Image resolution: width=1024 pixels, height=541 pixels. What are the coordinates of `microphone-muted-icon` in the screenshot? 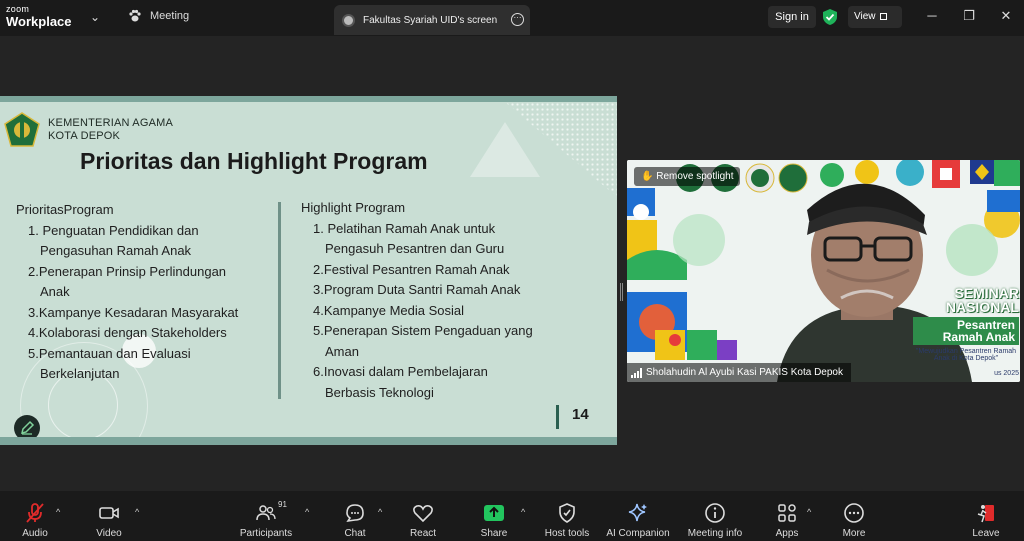 It's located at (35, 513).